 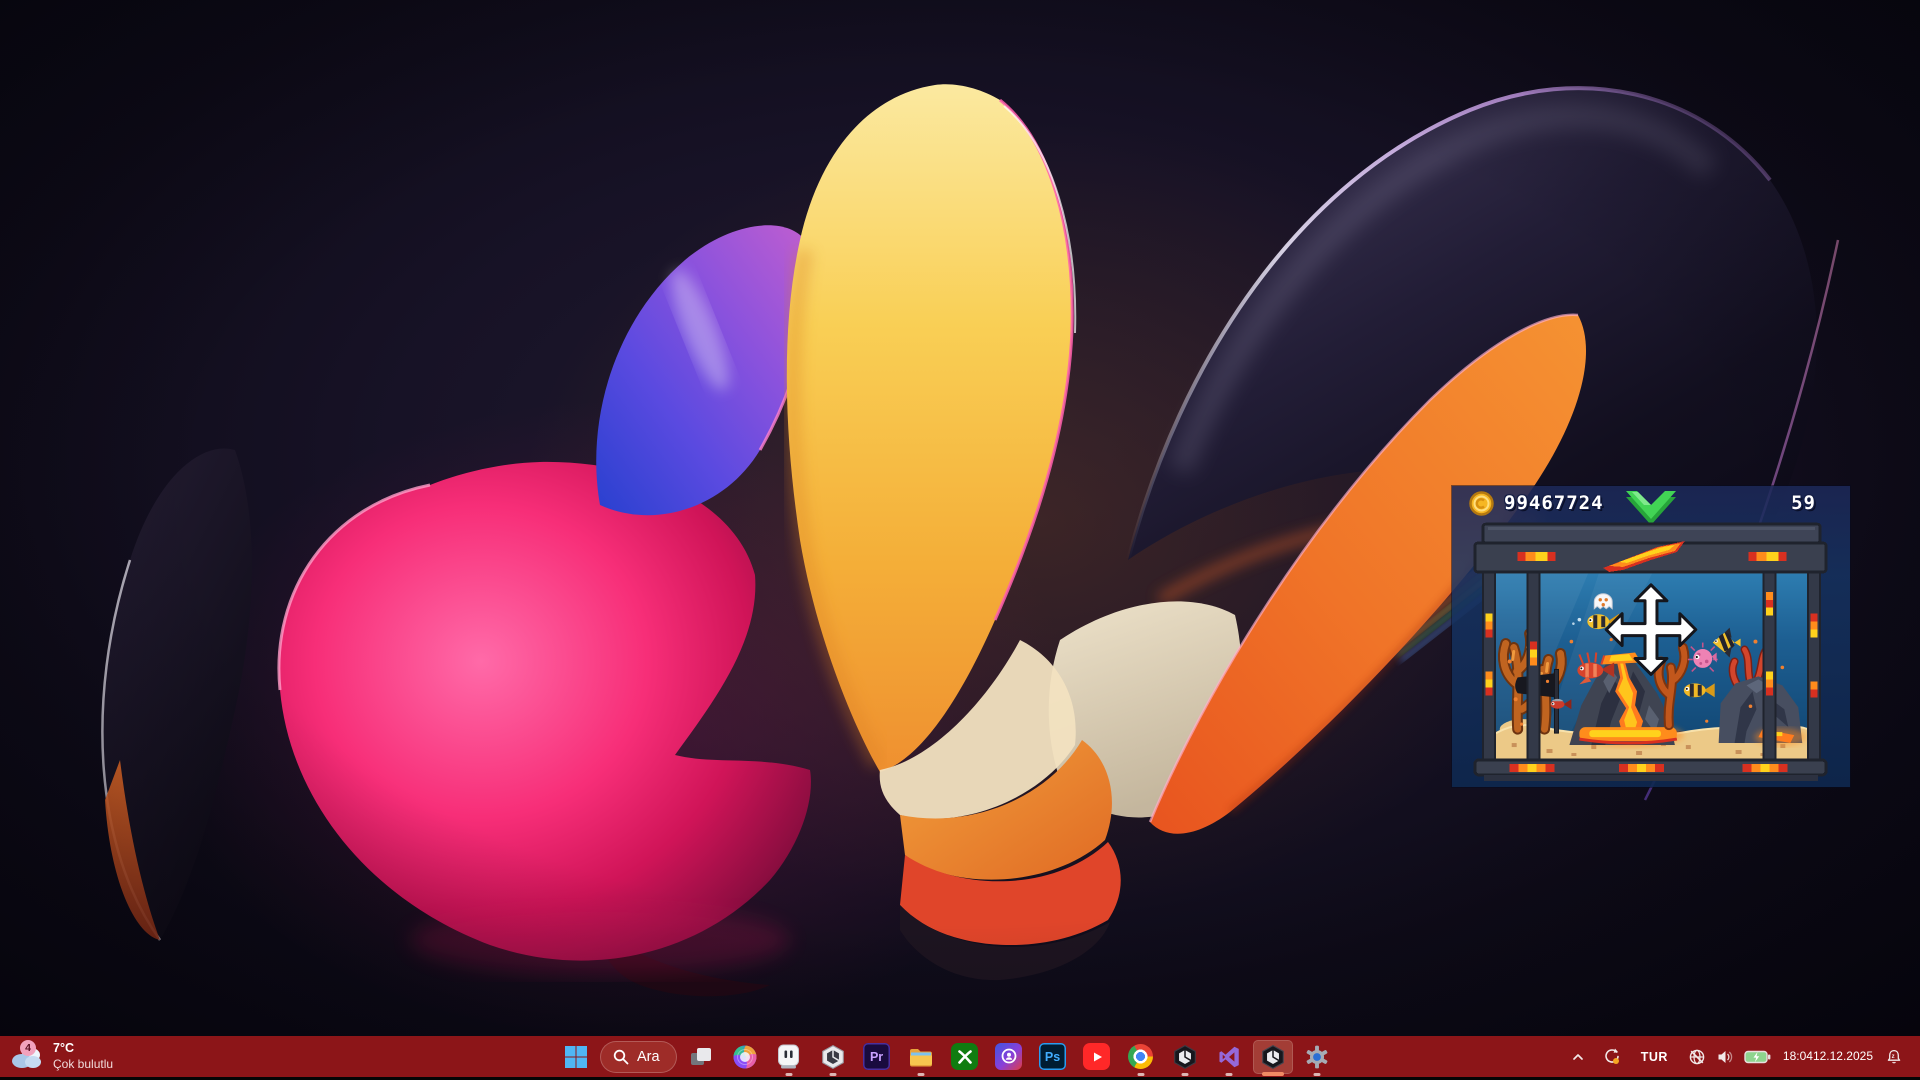 What do you see at coordinates (1797, 1056) in the screenshot?
I see `tray-time: 18:04` at bounding box center [1797, 1056].